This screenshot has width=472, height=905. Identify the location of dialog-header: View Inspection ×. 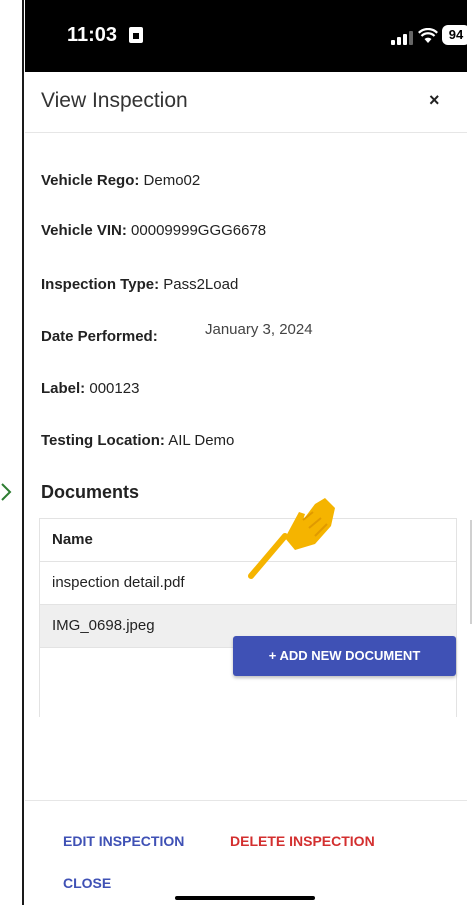
(246, 102).